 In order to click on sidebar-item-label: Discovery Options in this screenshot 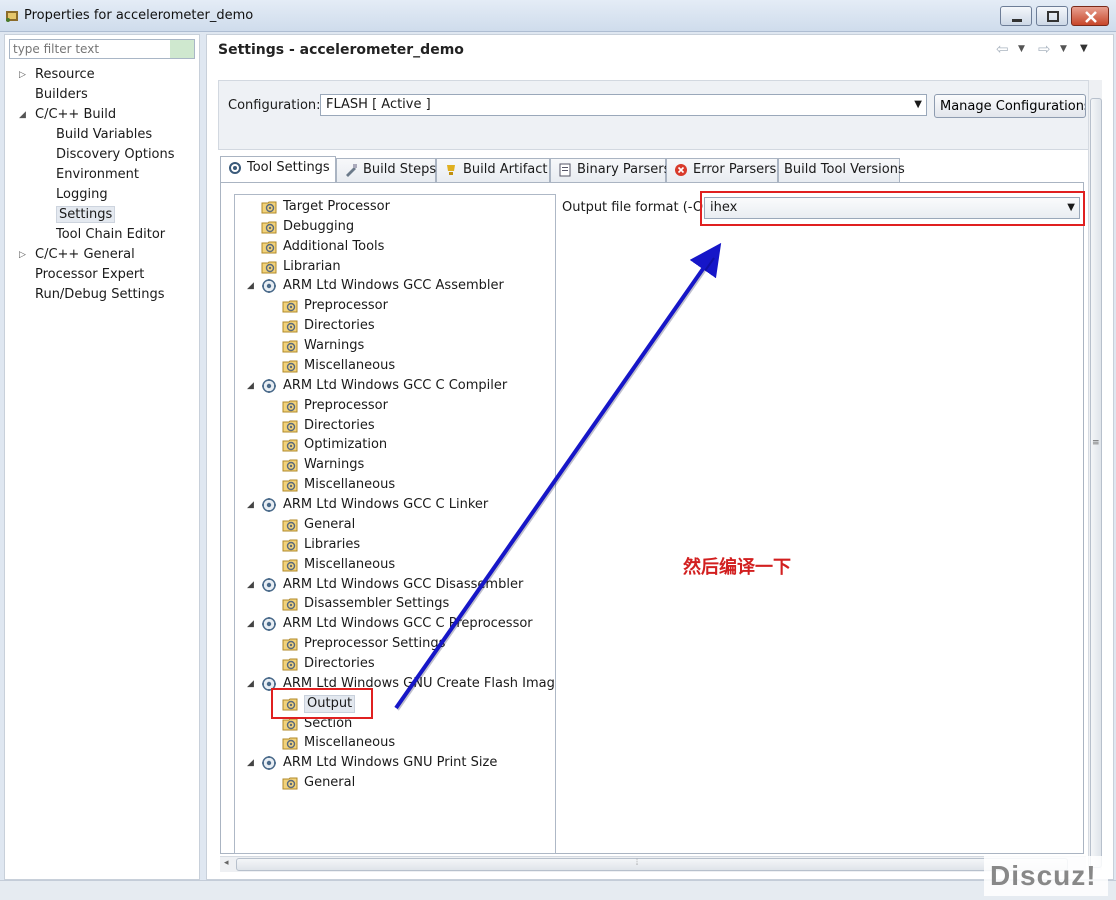, I will do `click(115, 154)`.